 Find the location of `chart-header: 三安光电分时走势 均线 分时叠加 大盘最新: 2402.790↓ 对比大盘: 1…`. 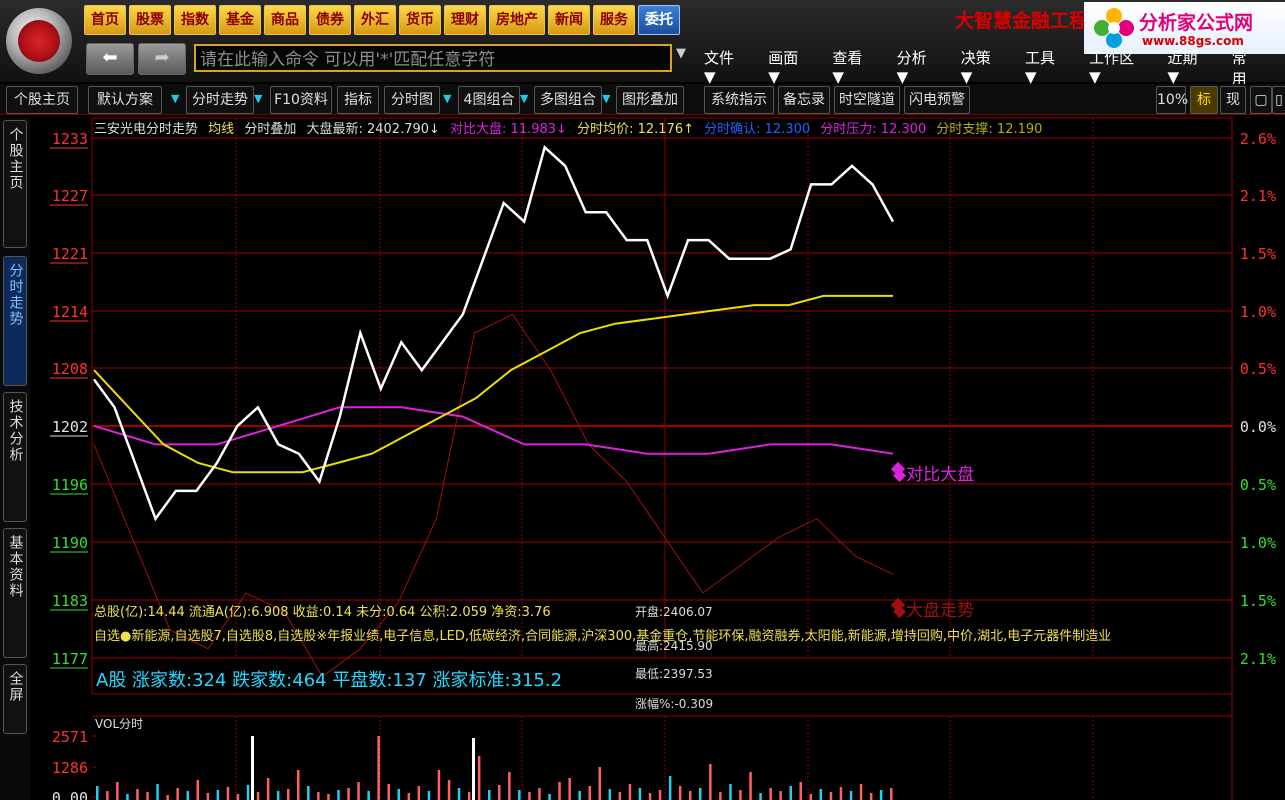

chart-header: 三安光电分时走势 均线 分时叠加 大盘最新: 2402.790↓ 对比大盘: 1… is located at coordinates (568, 127).